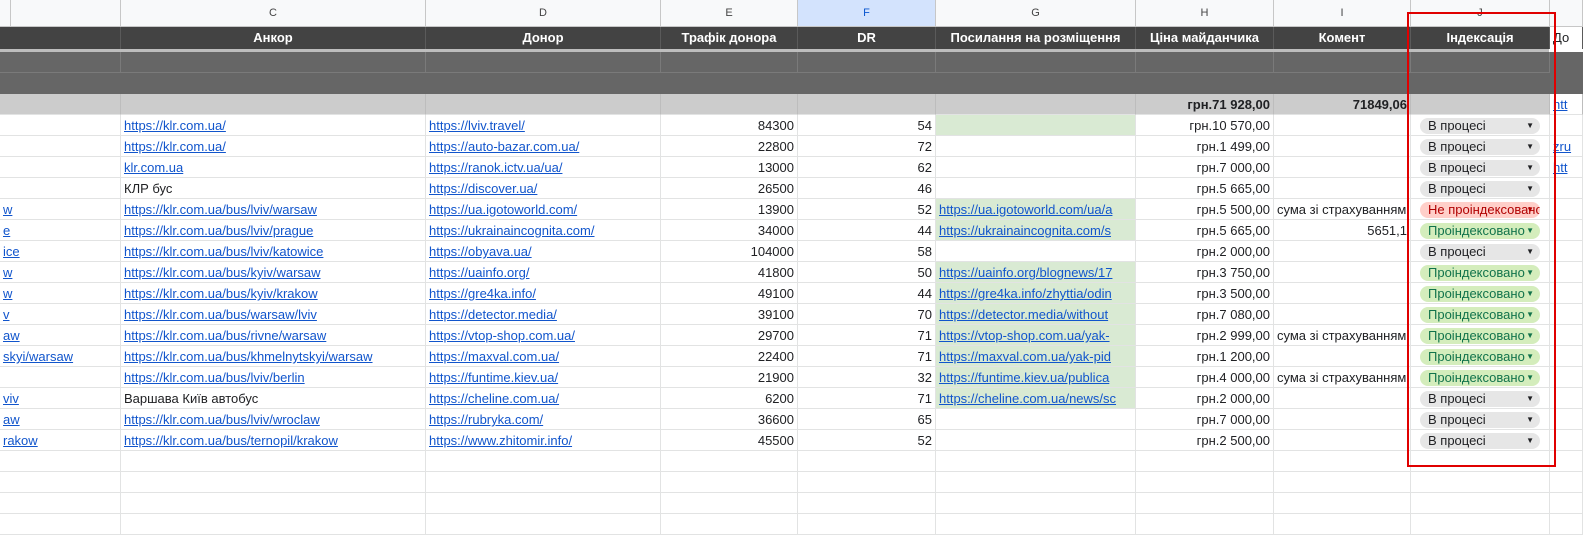 The height and width of the screenshot is (535, 1583). What do you see at coordinates (273, 167) in the screenshot?
I see `cell-anchor: klr.com.ua` at bounding box center [273, 167].